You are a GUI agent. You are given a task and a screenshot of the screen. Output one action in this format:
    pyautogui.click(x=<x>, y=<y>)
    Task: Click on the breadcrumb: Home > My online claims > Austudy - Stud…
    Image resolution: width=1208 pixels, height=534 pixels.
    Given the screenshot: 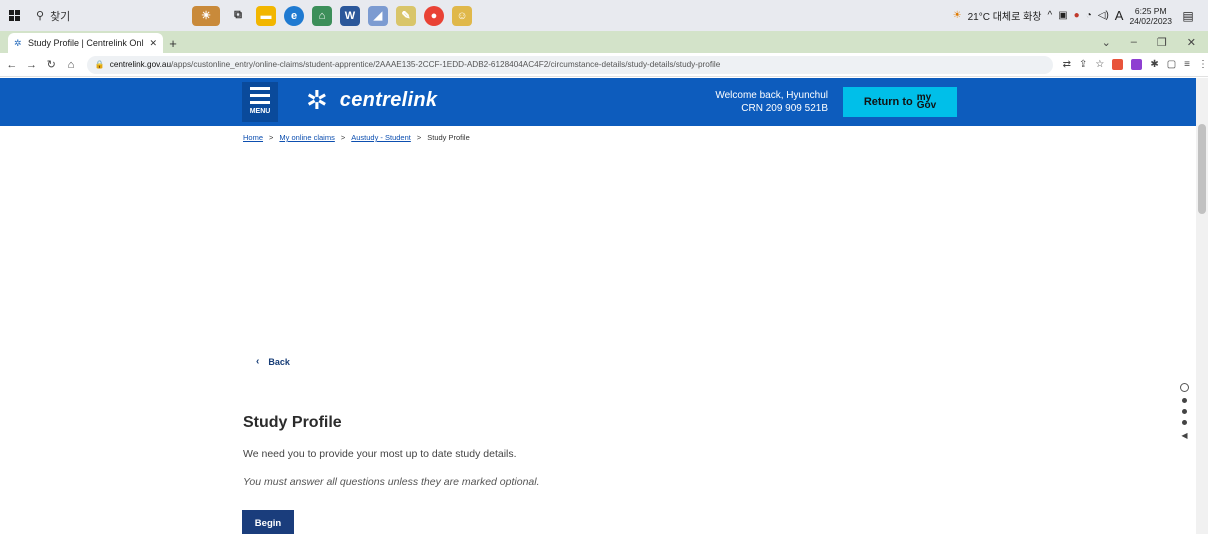 What is the action you would take?
    pyautogui.click(x=356, y=137)
    